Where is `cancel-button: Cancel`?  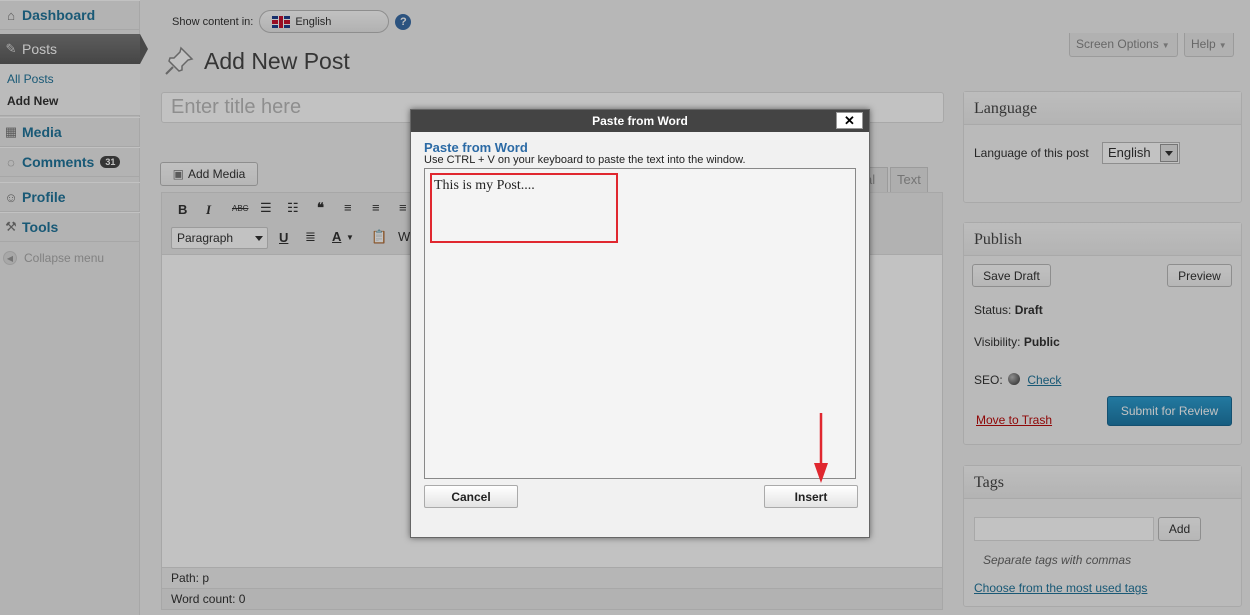 cancel-button: Cancel is located at coordinates (471, 496).